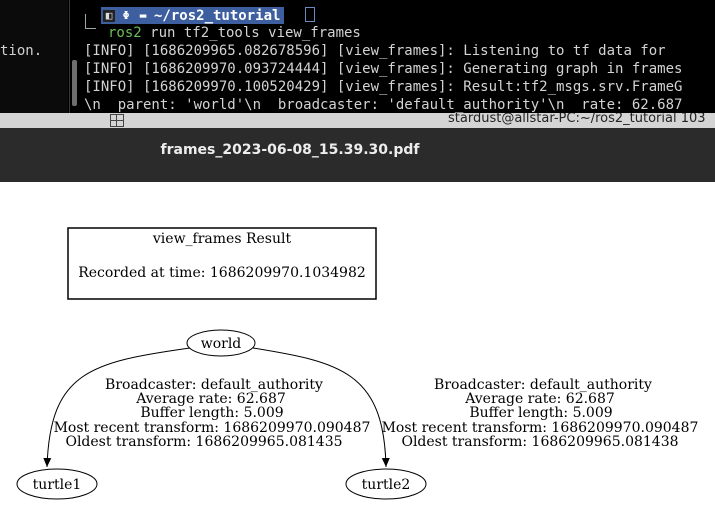  Describe the element at coordinates (221, 344) in the screenshot. I see `node-world-label: world` at that location.